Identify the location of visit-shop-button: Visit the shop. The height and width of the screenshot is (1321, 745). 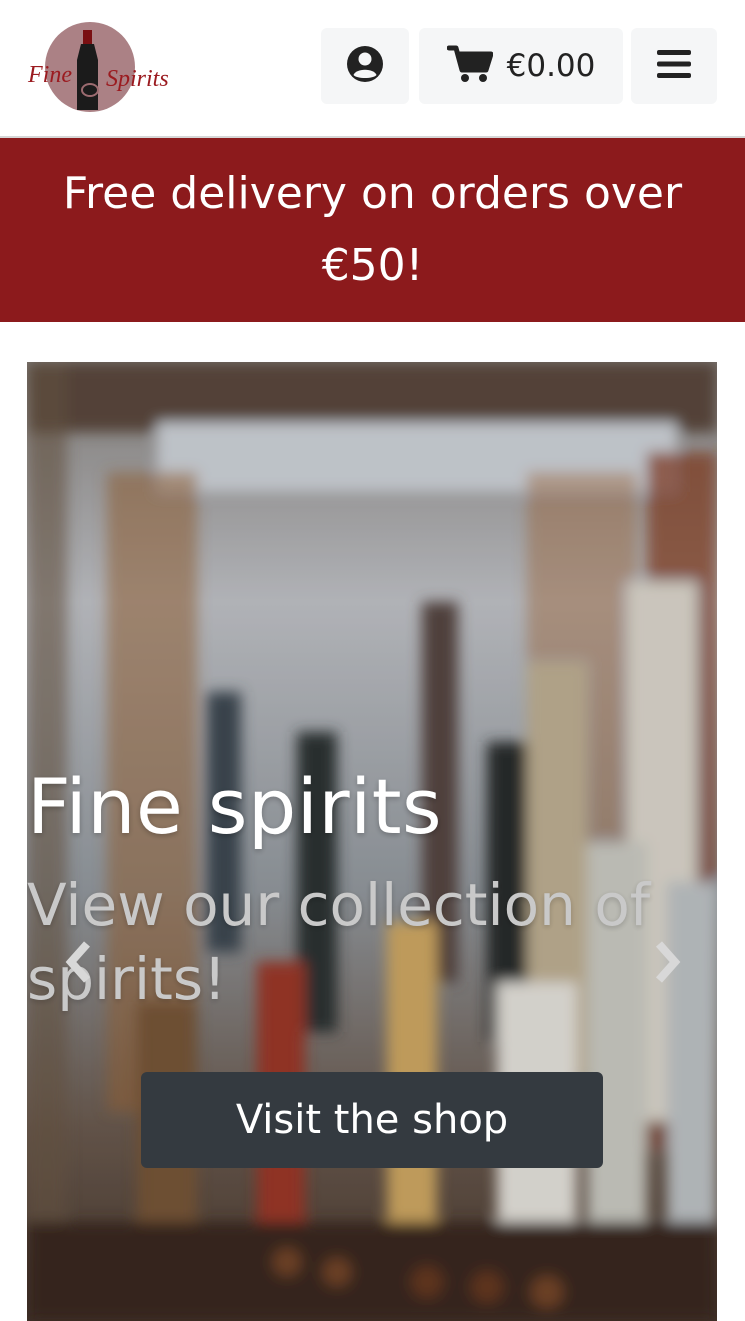
(372, 1120).